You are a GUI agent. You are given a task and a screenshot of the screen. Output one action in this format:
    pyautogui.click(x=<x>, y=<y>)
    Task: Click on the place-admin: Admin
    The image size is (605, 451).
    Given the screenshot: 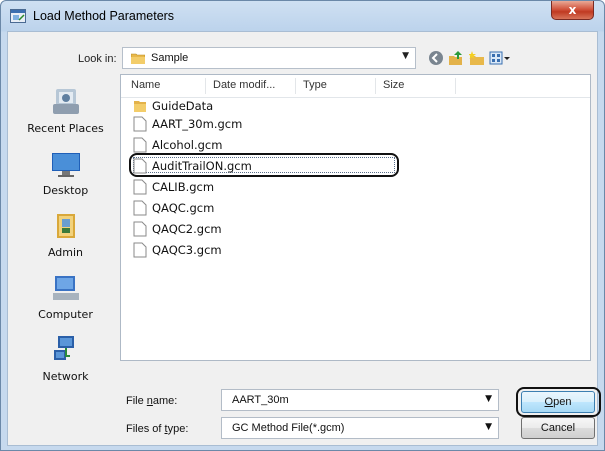 What is the action you would take?
    pyautogui.click(x=65, y=234)
    